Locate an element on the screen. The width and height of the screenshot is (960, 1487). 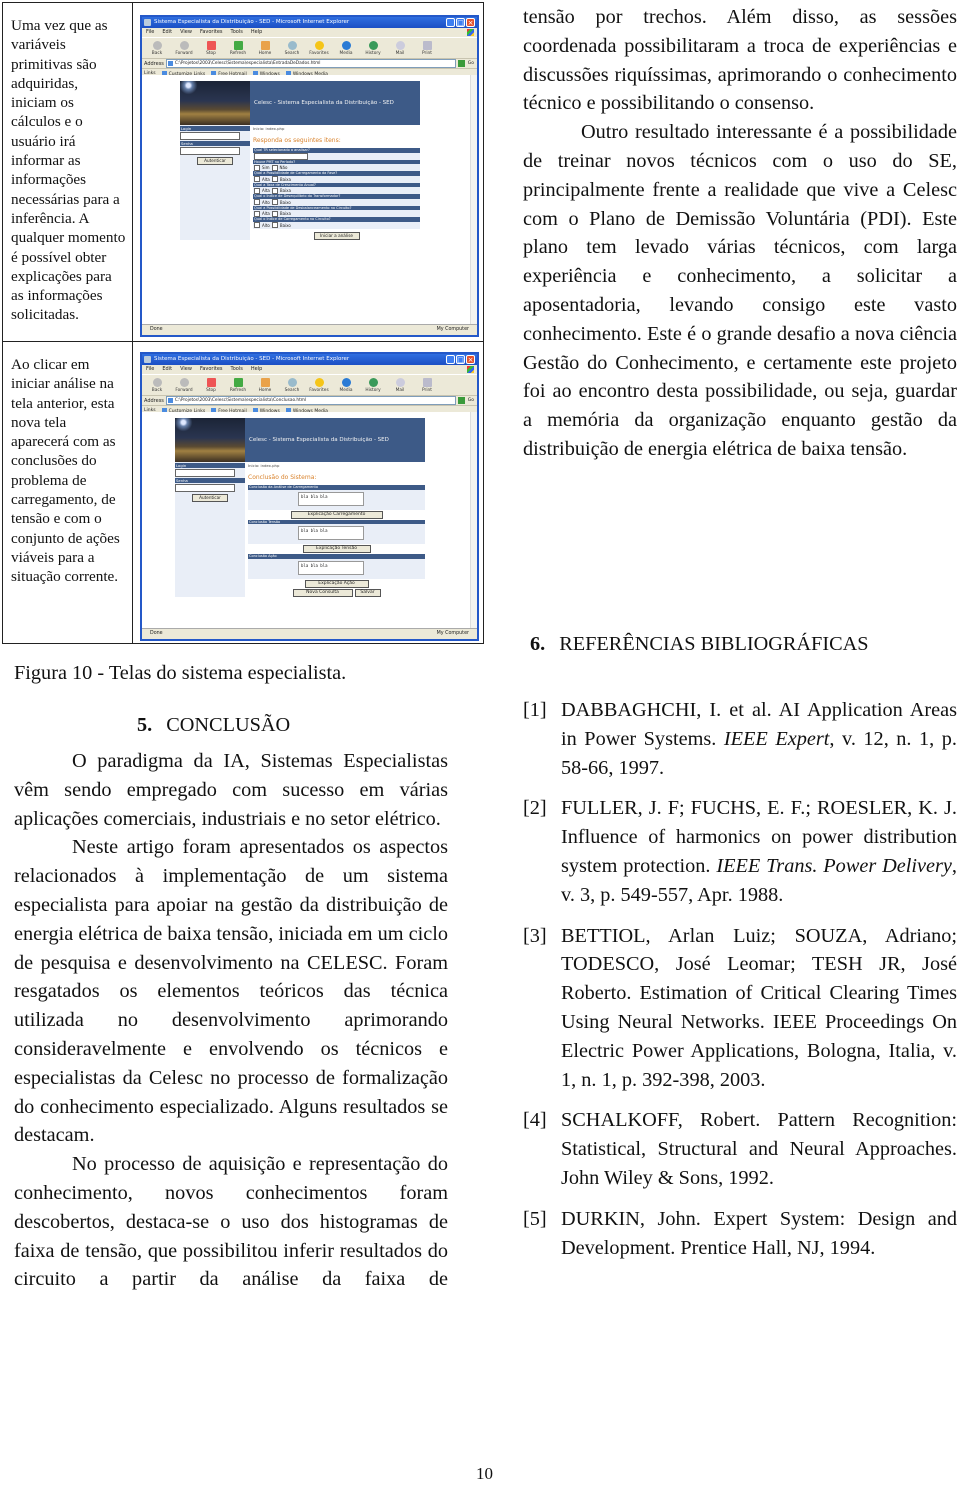
explain-loading-button: Explicação Carregamento is located at coordinates (336, 514).